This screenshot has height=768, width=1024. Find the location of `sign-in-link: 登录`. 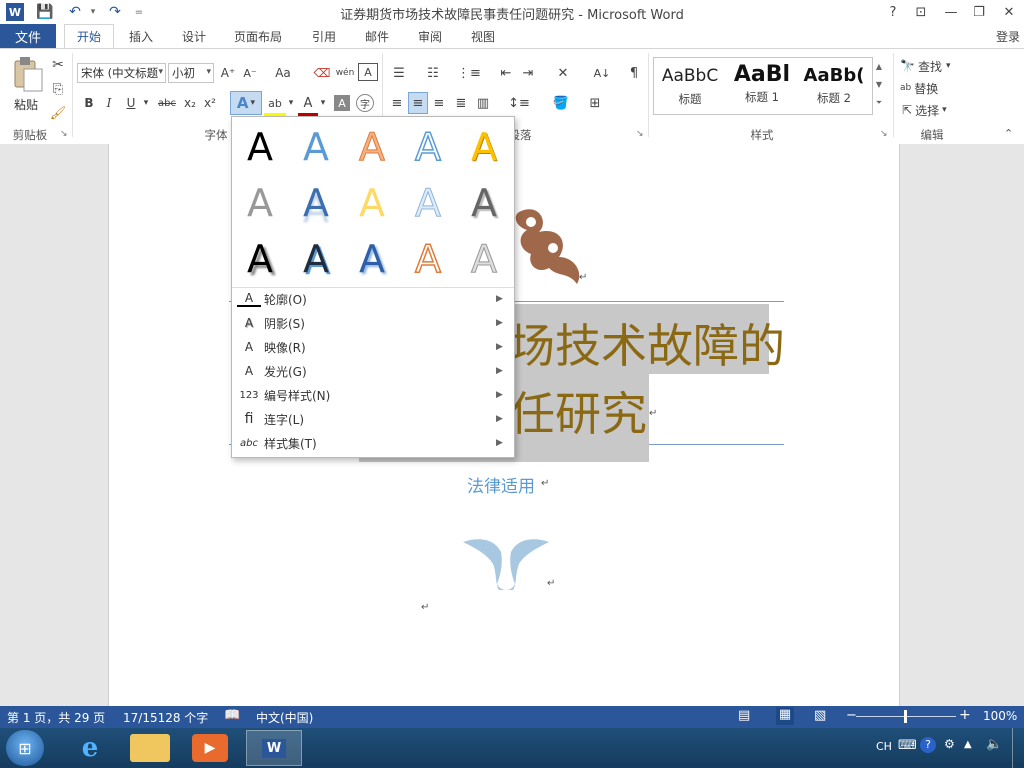

sign-in-link: 登录 is located at coordinates (1008, 36).